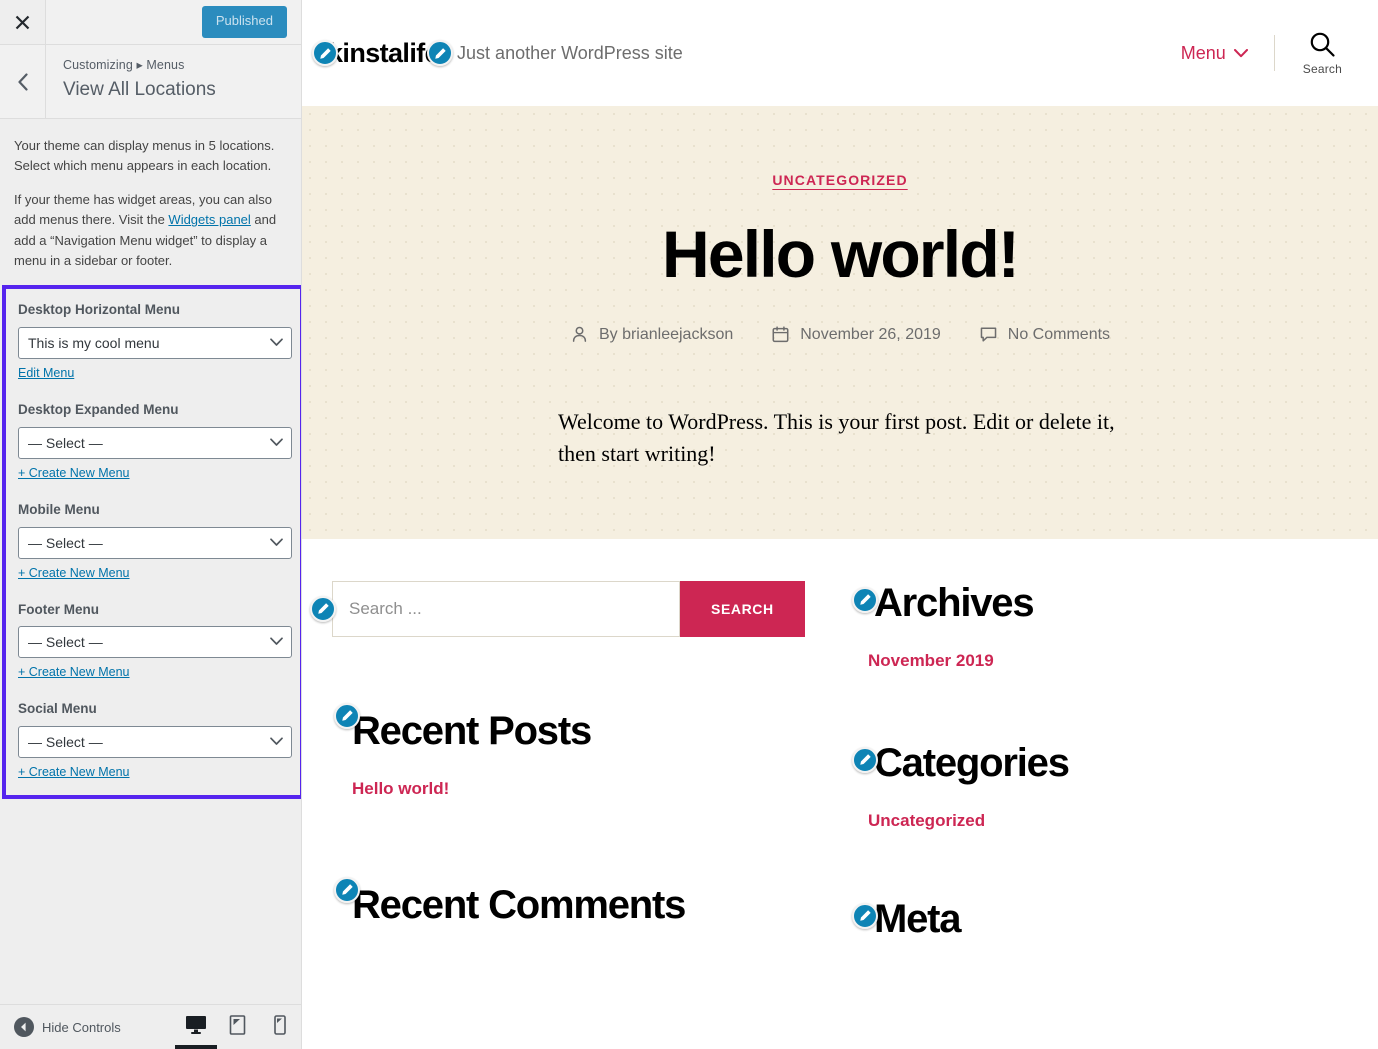 This screenshot has height=1049, width=1378. I want to click on close-icon, so click(22, 22).